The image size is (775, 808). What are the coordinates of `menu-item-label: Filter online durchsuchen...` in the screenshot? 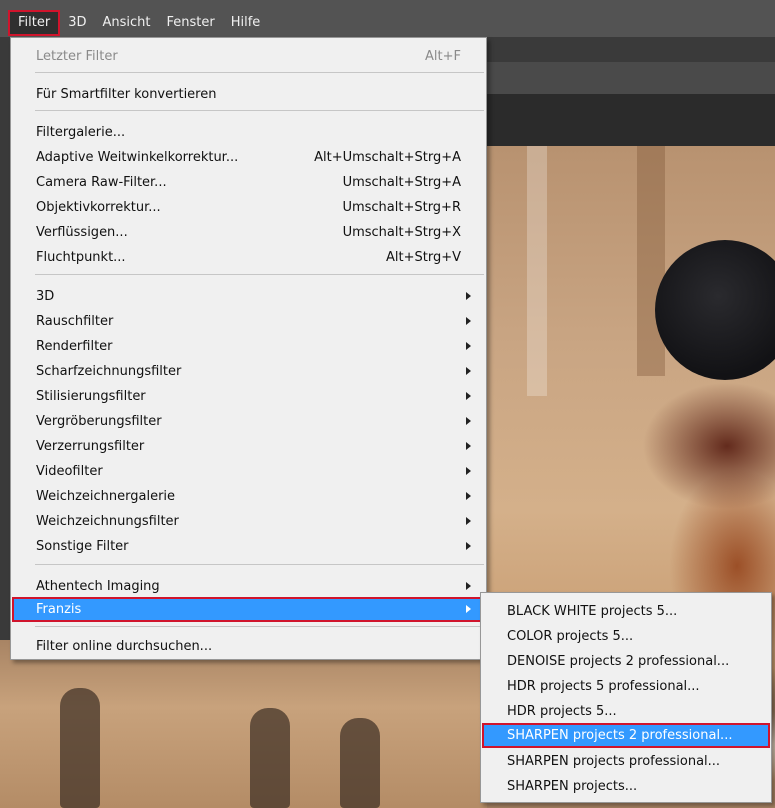 It's located at (124, 646).